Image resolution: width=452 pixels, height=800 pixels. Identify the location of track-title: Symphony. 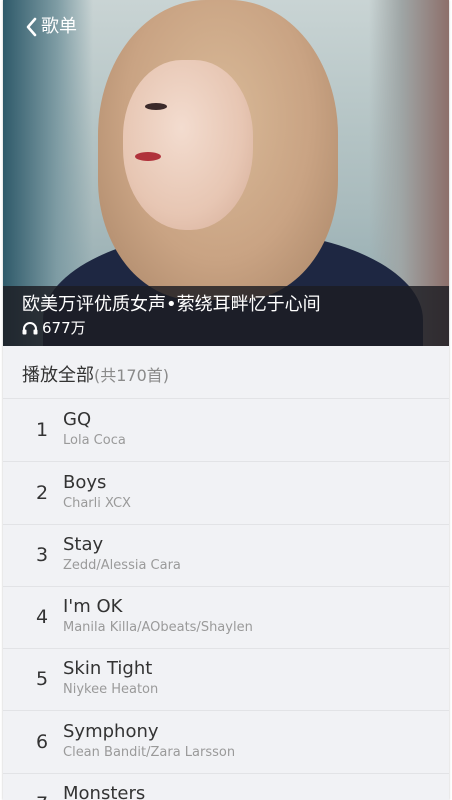
(111, 731).